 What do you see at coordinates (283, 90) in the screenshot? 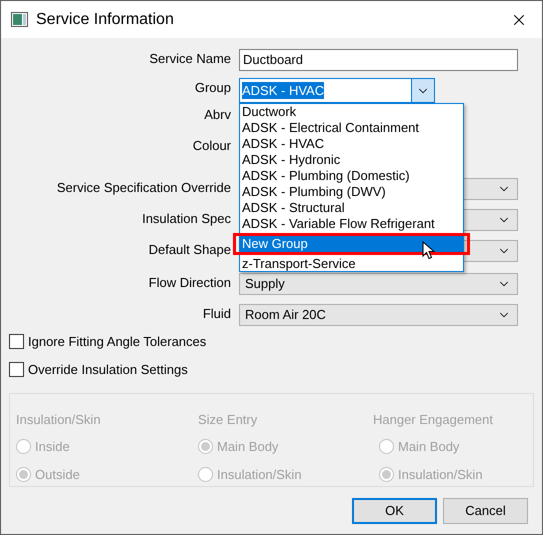
I see `selected-value: ADSK - HVAC` at bounding box center [283, 90].